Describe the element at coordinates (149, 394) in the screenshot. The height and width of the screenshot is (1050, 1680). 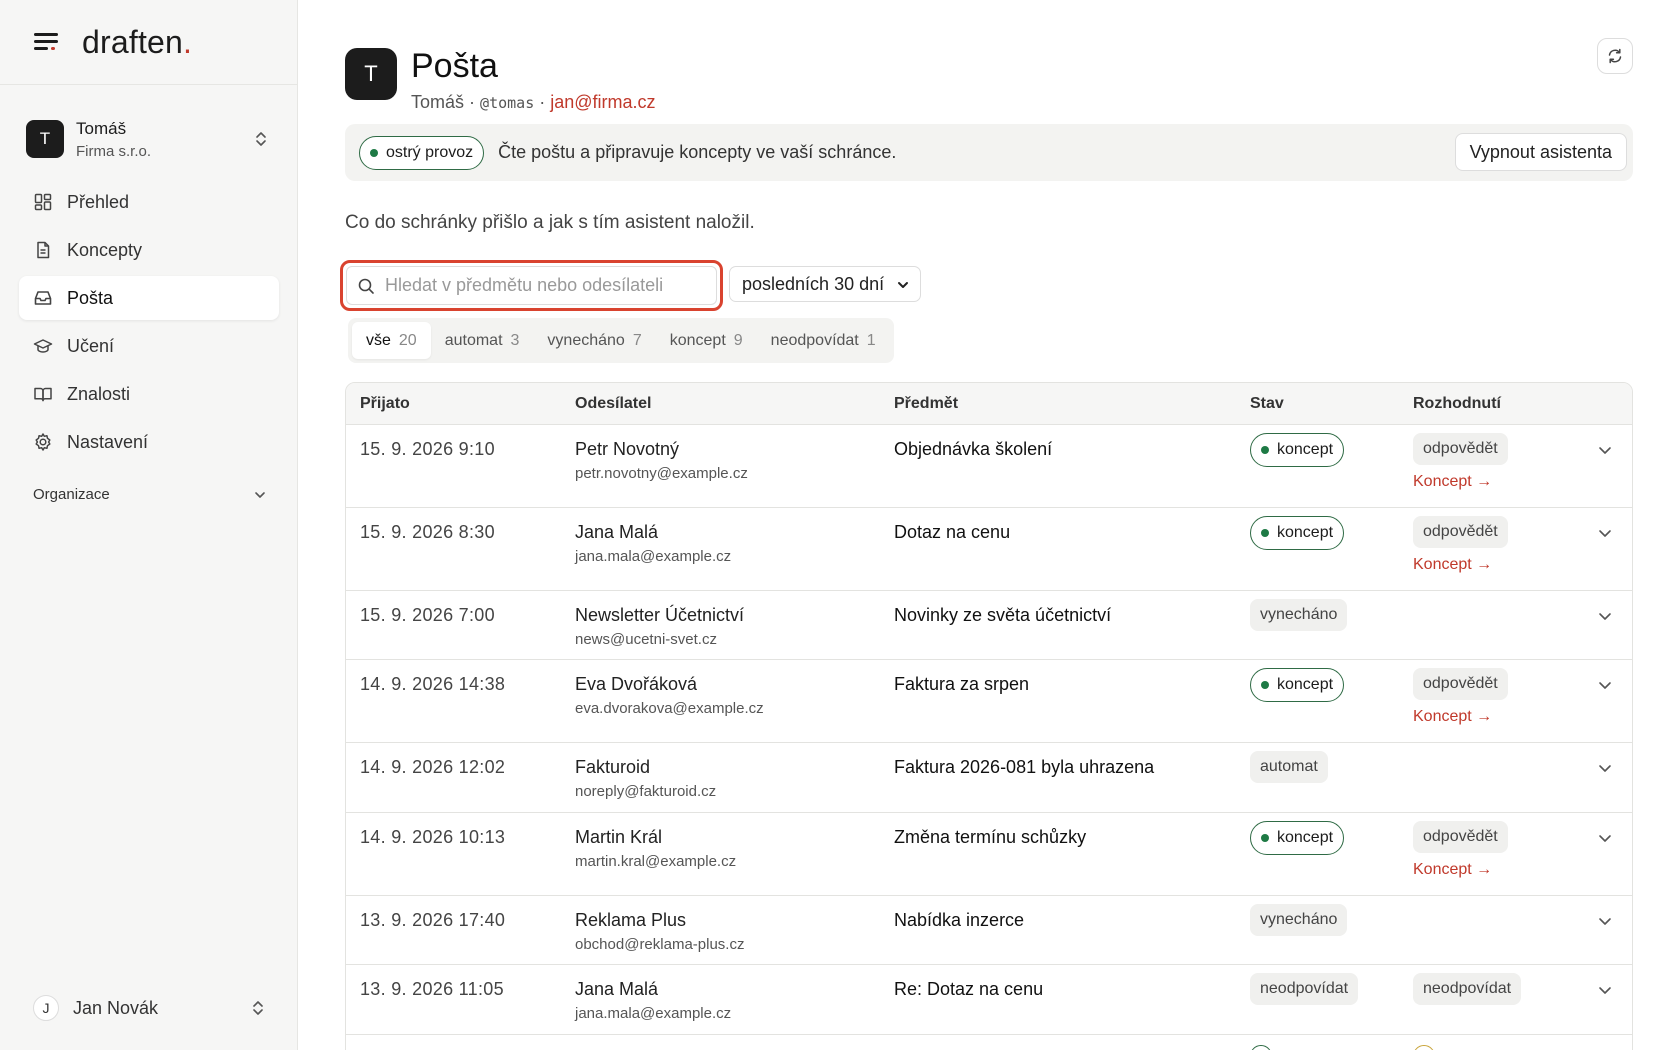
I see `sidebar-item-znalosti: Znalosti` at that location.